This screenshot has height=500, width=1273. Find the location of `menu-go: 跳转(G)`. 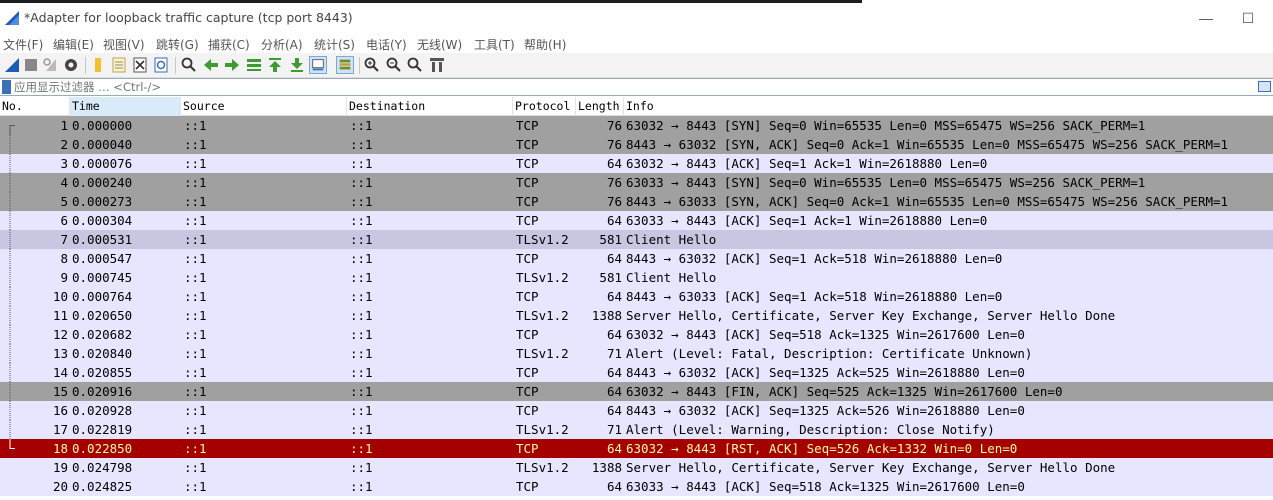

menu-go: 跳转(G) is located at coordinates (177, 44).